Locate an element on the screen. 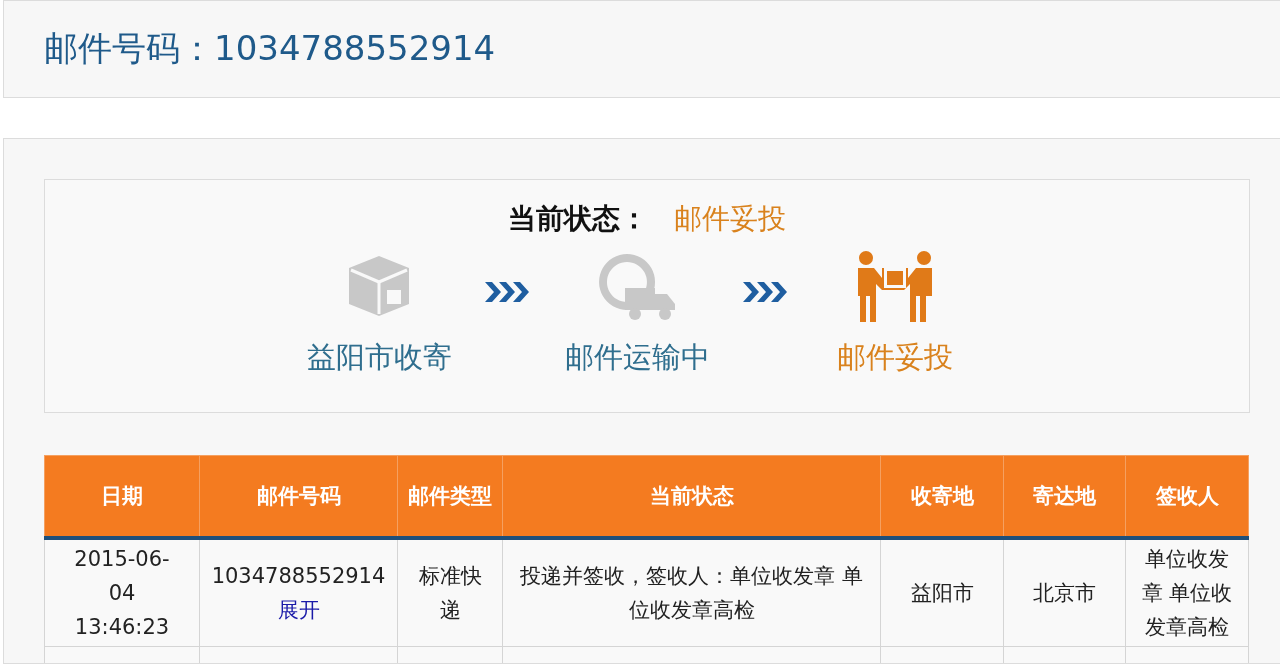 Image resolution: width=1280 pixels, height=664 pixels. mail-number: 1034788552914 is located at coordinates (298, 576).